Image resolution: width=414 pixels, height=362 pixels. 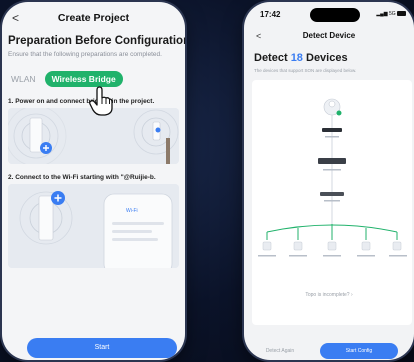 What do you see at coordinates (23, 79) in the screenshot?
I see `tab-wlan: WLAN` at bounding box center [23, 79].